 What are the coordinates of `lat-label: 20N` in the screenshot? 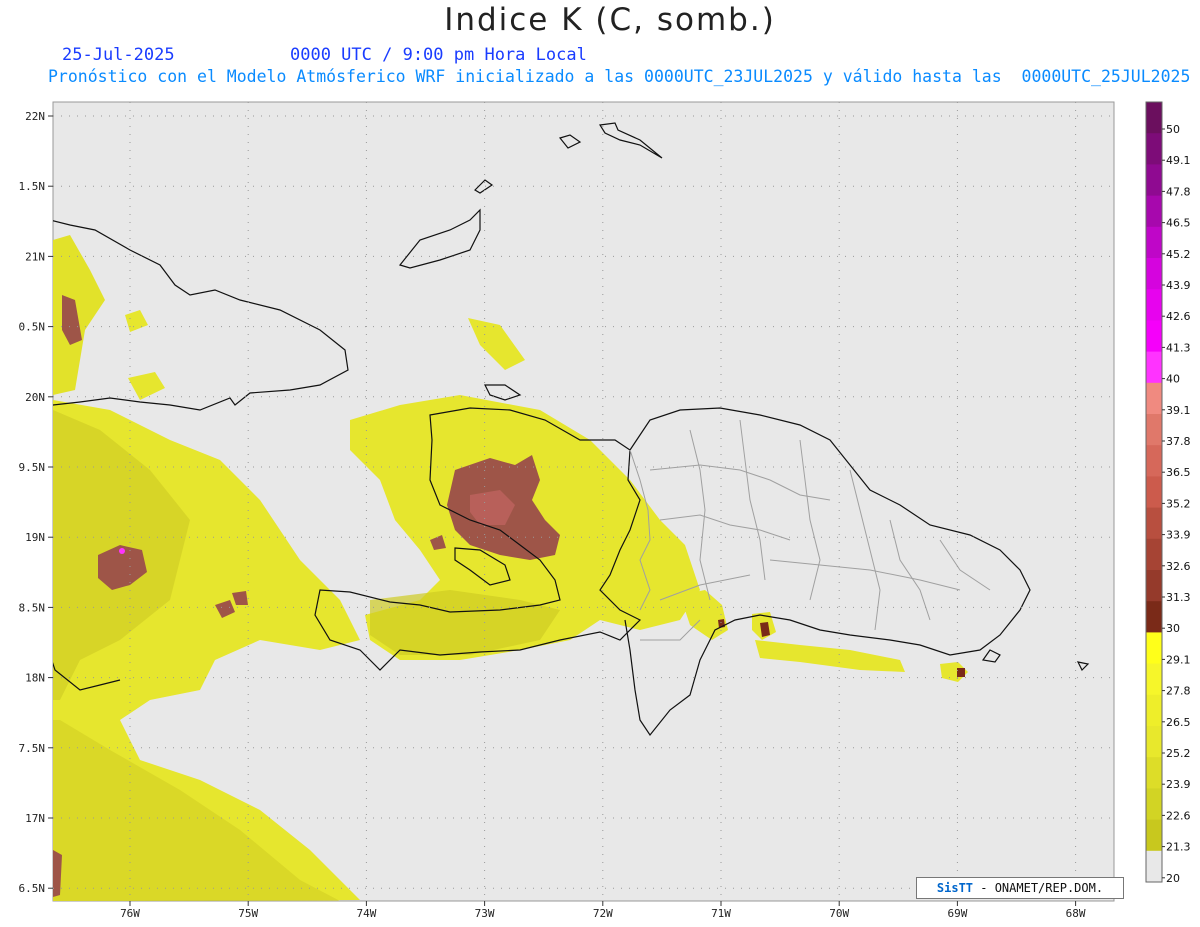 It's located at (35, 397).